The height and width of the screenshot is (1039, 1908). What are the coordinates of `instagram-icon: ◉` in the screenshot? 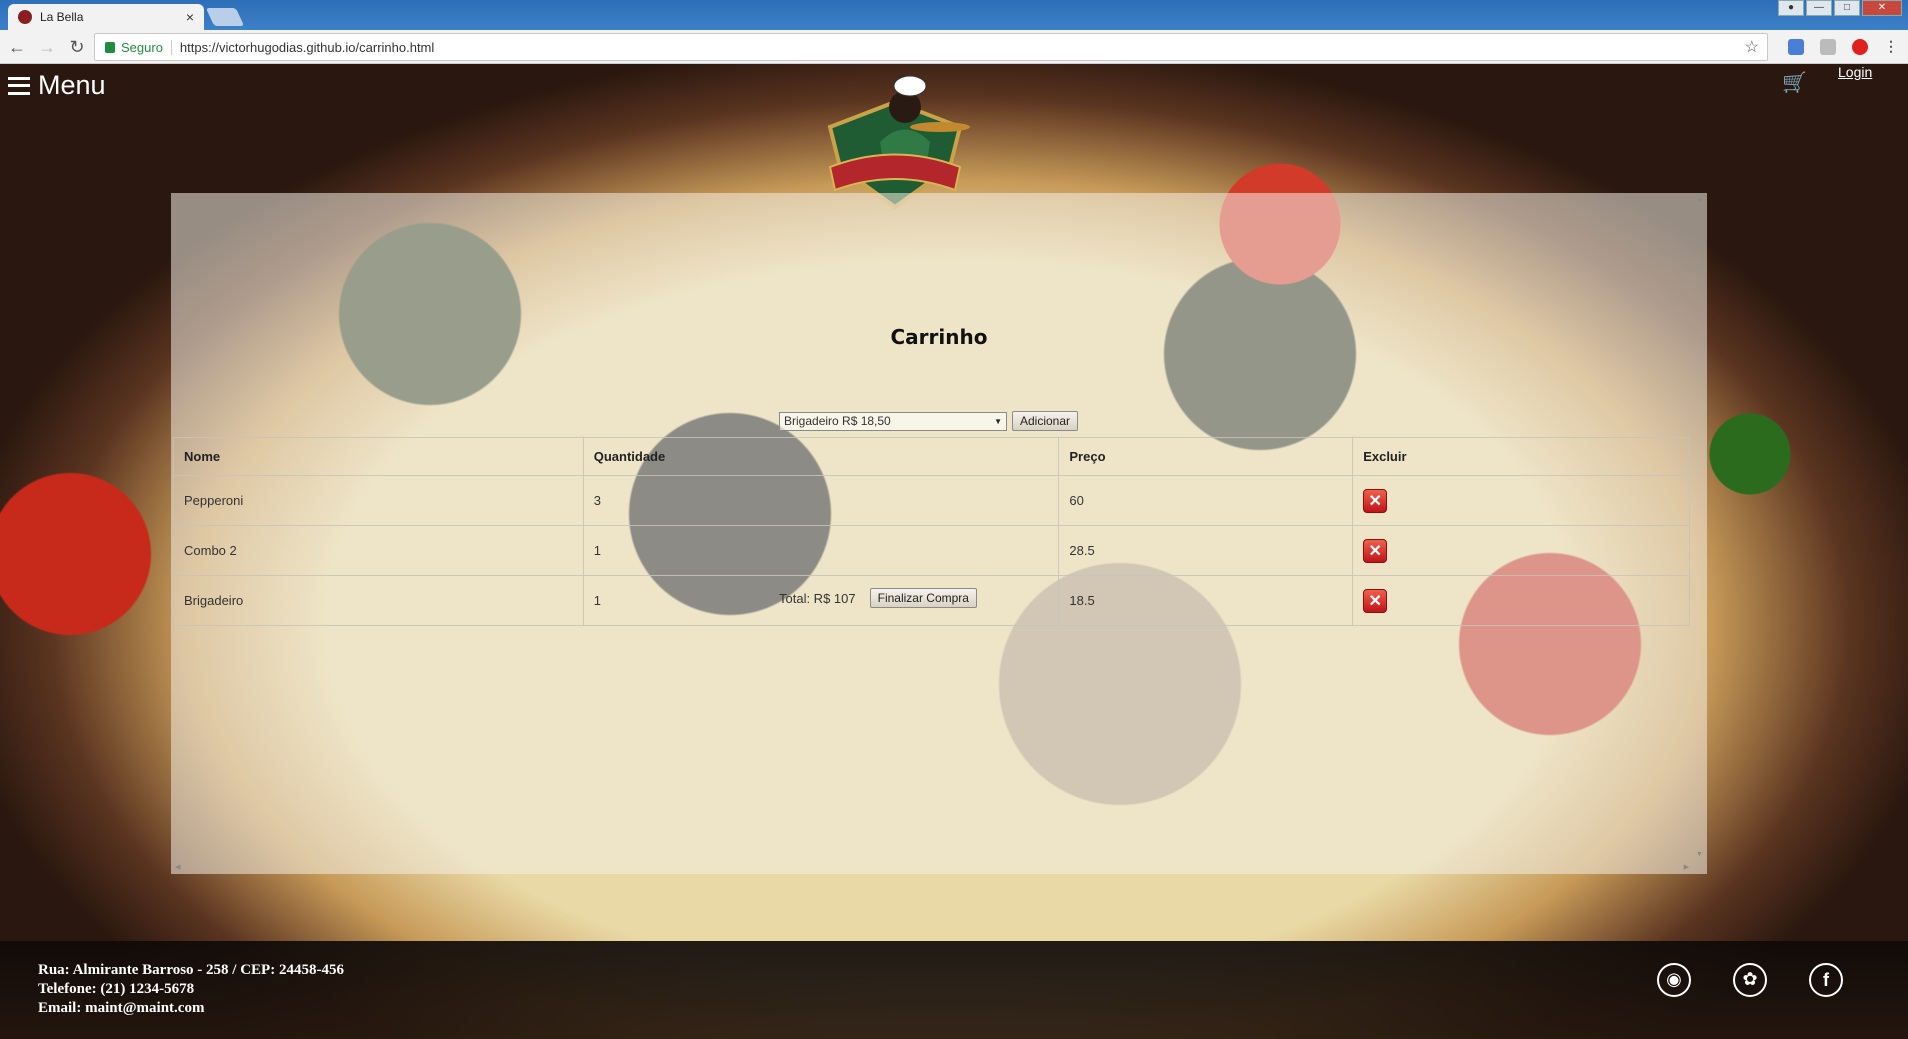 It's located at (1674, 980).